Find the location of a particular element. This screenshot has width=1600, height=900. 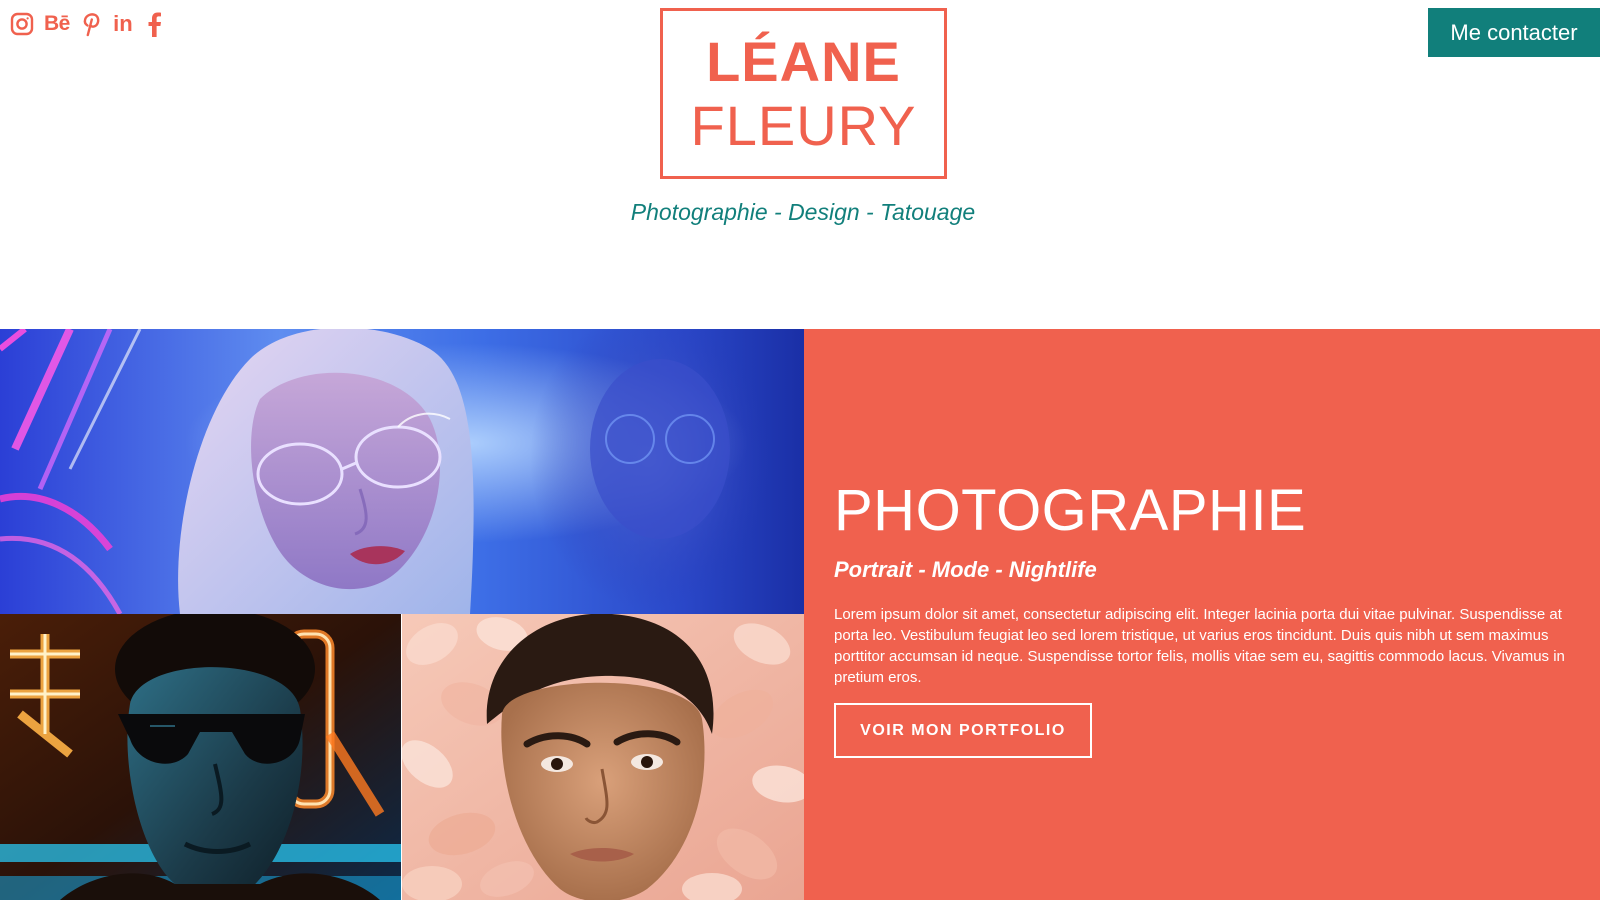

social-links: Bē in is located at coordinates (88, 24).